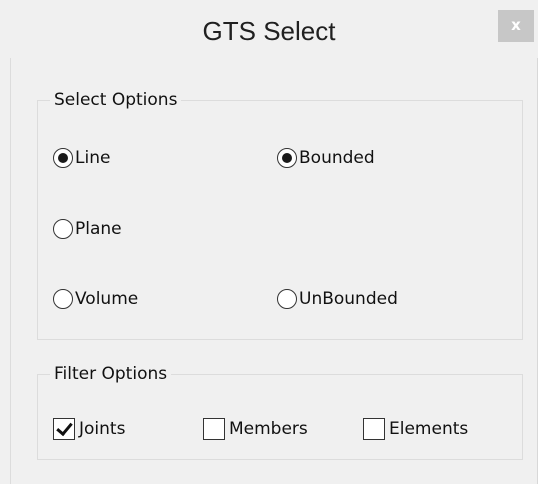 The width and height of the screenshot is (538, 484). Describe the element at coordinates (116, 100) in the screenshot. I see `select-options-label: Select Options` at that location.